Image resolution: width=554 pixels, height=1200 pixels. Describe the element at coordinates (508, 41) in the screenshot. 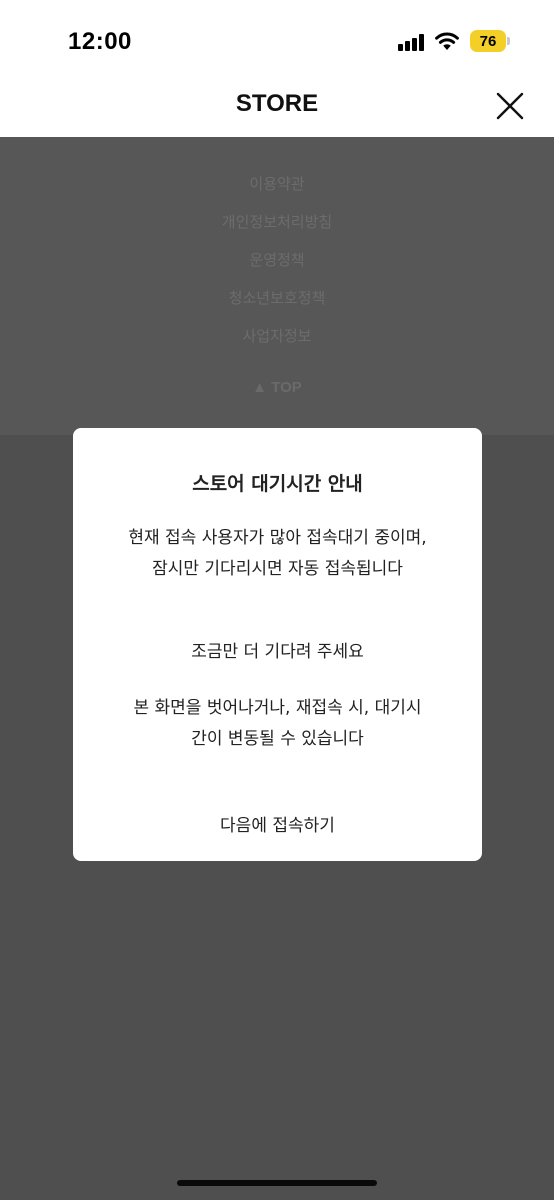

I see `battery-cap` at that location.